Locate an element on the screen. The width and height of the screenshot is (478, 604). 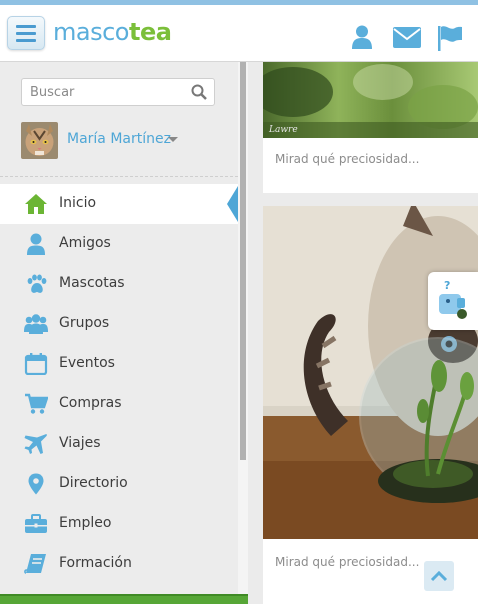
user-profile-row: María Martínez is located at coordinates (121, 140).